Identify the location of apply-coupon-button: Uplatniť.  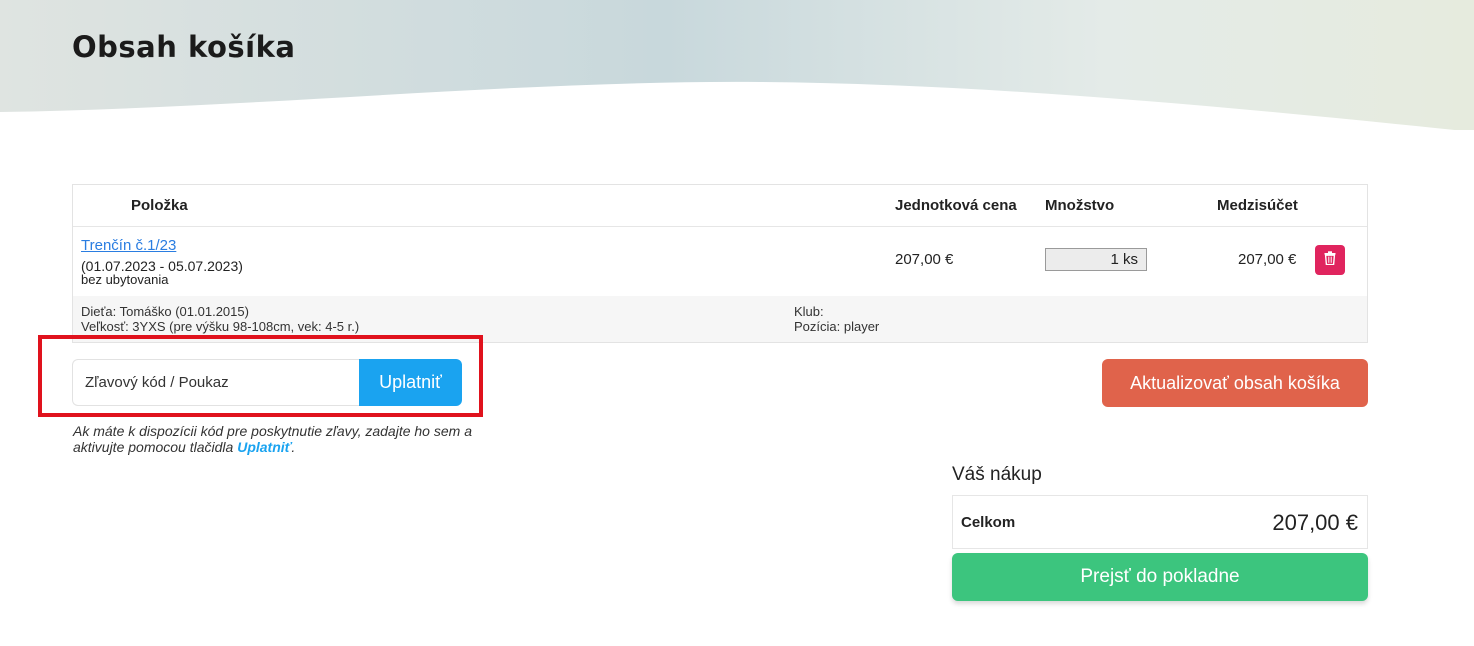
(410, 382).